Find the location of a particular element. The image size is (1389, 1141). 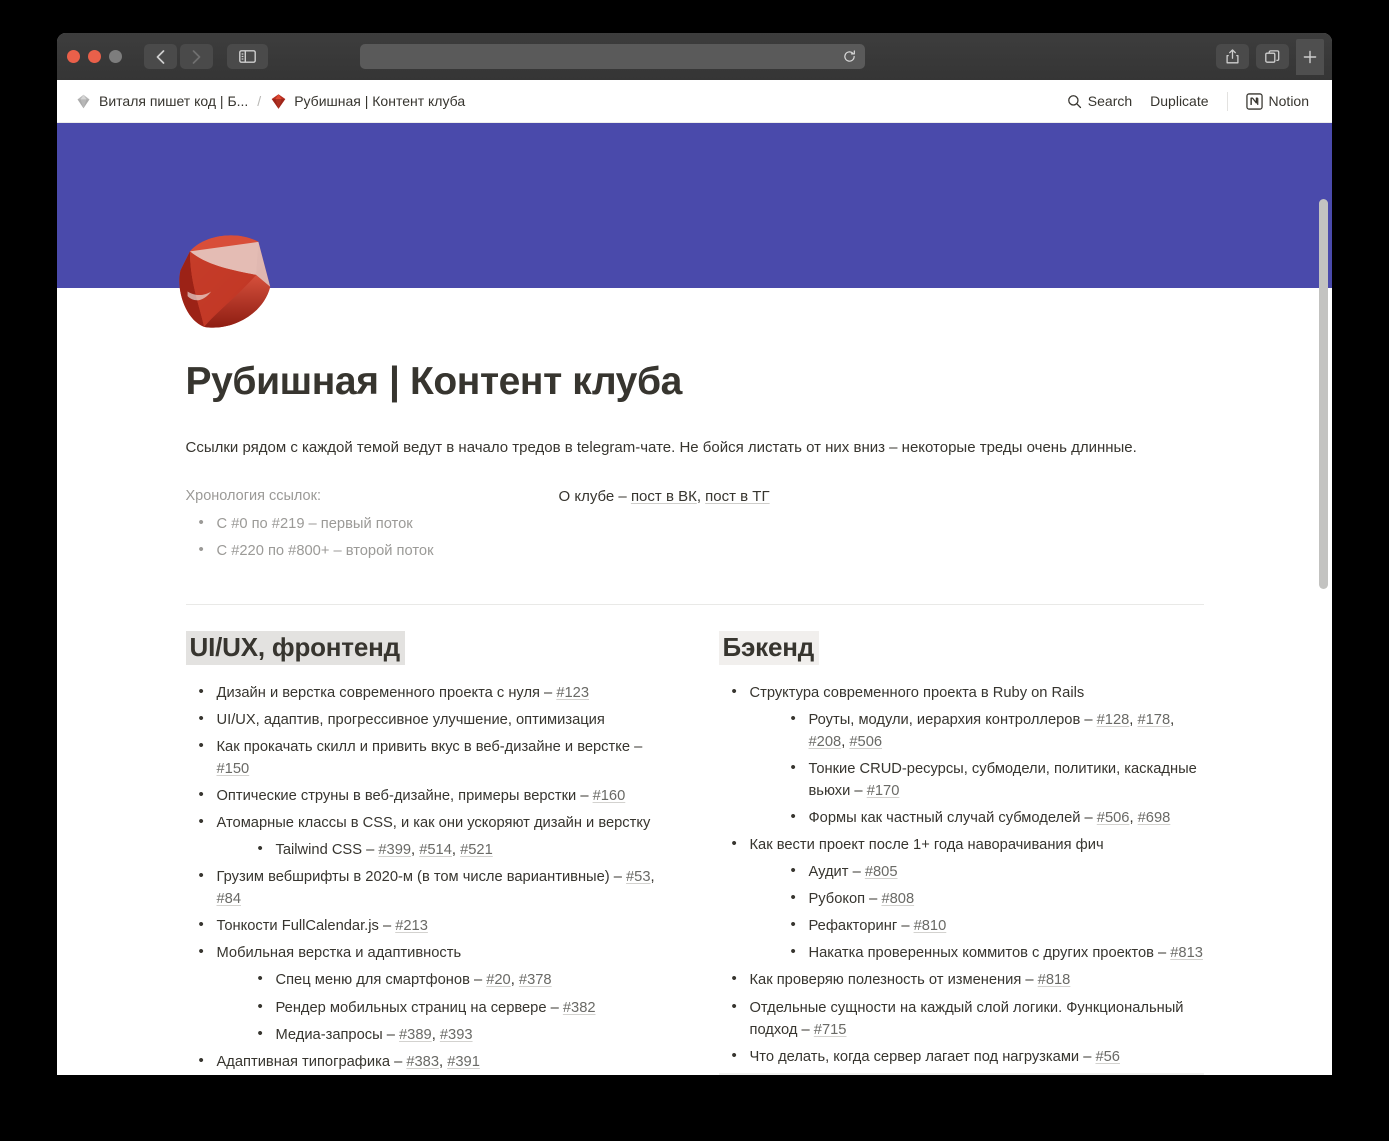

thread-ref-link: #514 is located at coordinates (435, 850).